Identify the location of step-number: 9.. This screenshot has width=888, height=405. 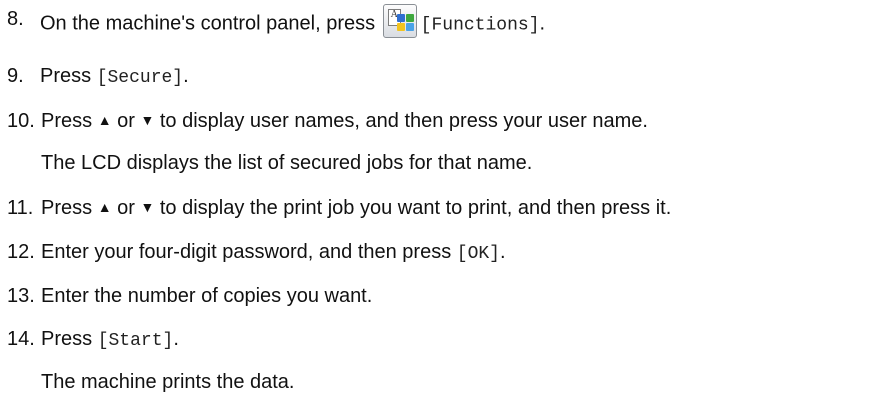
(15, 76).